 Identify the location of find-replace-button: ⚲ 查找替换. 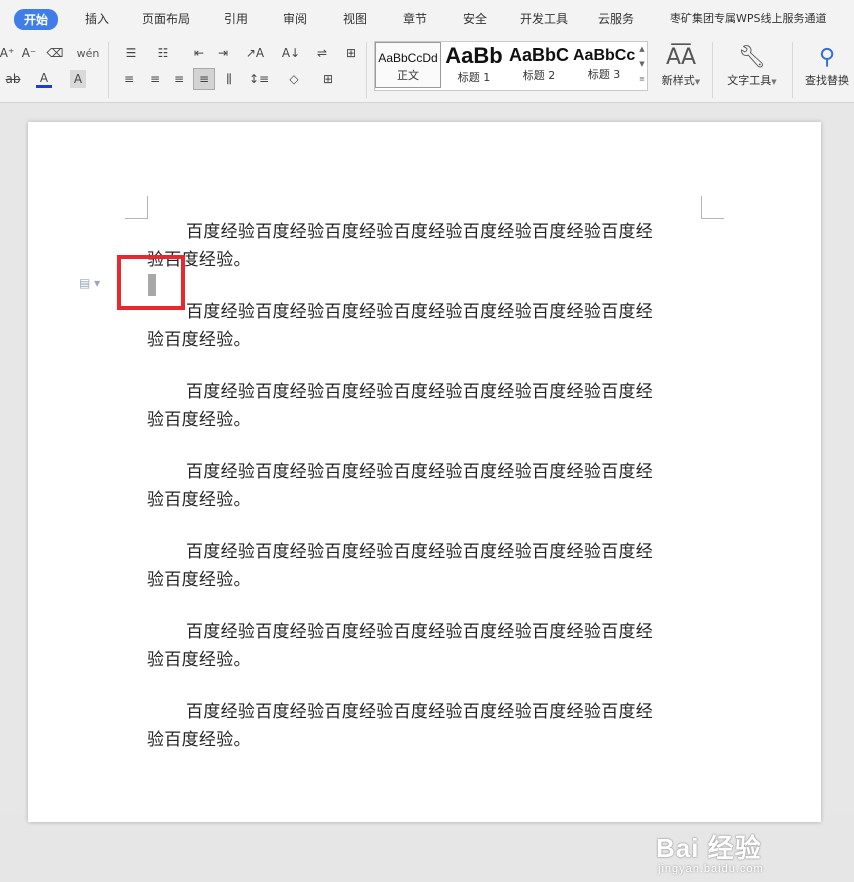
(827, 66).